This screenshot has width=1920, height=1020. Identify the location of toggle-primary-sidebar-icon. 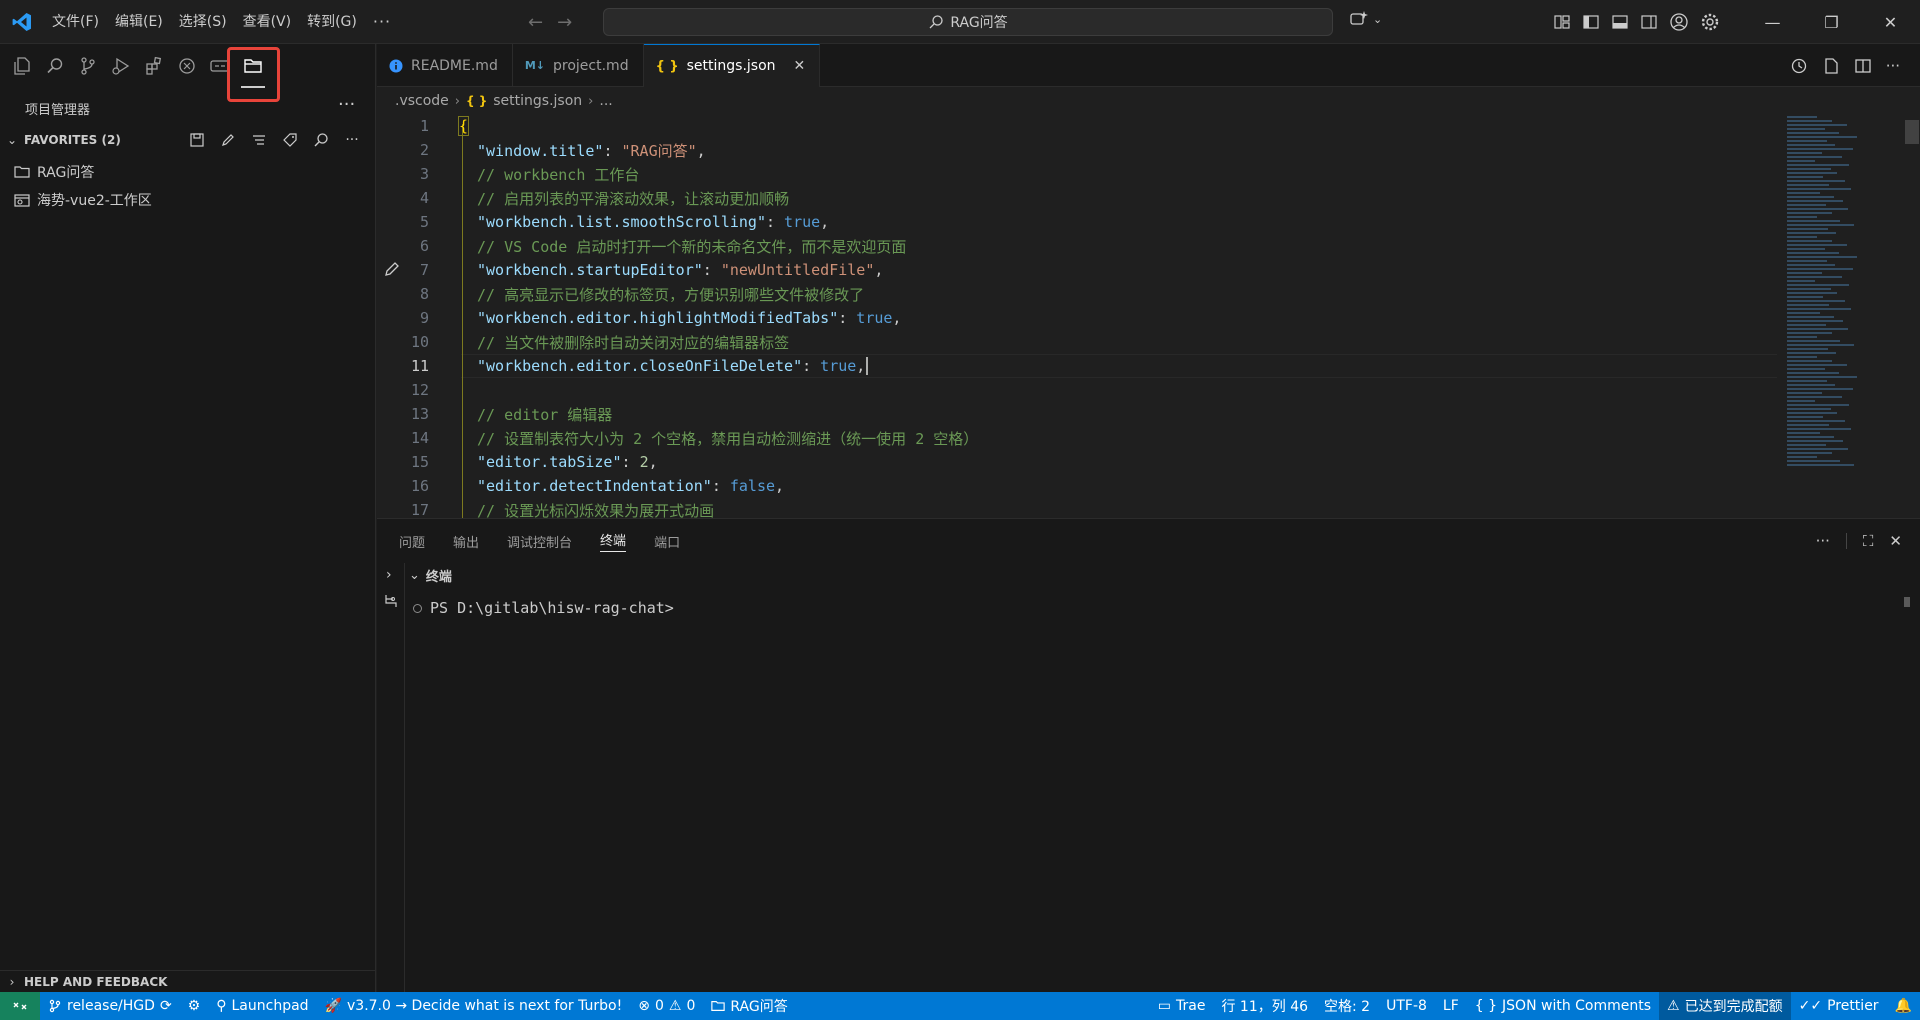
(1591, 22).